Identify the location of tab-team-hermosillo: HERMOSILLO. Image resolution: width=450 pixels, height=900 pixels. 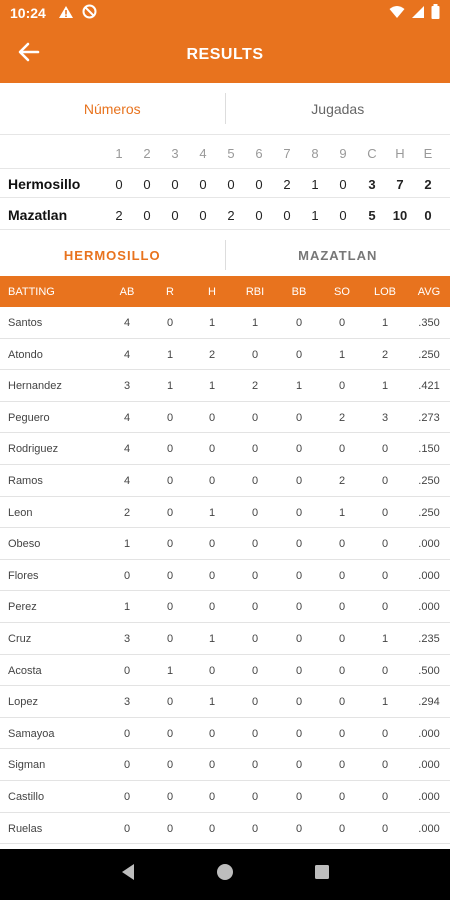
(112, 255).